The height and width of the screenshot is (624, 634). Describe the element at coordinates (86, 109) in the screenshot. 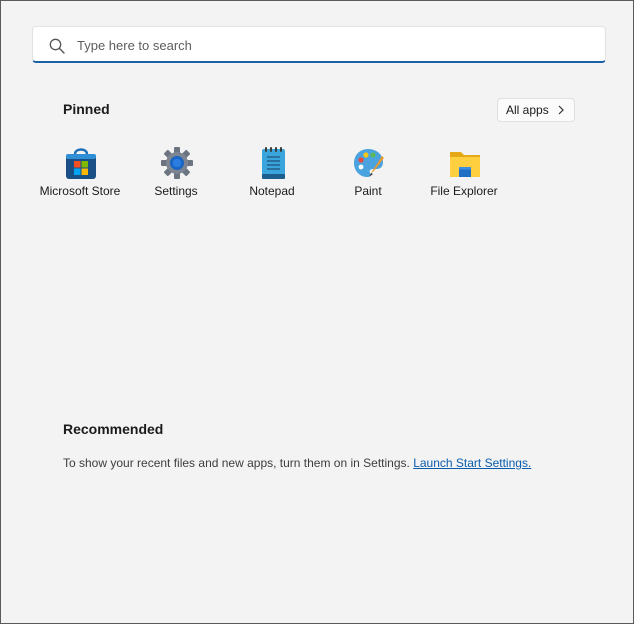

I see `pinned-title: Pinned` at that location.